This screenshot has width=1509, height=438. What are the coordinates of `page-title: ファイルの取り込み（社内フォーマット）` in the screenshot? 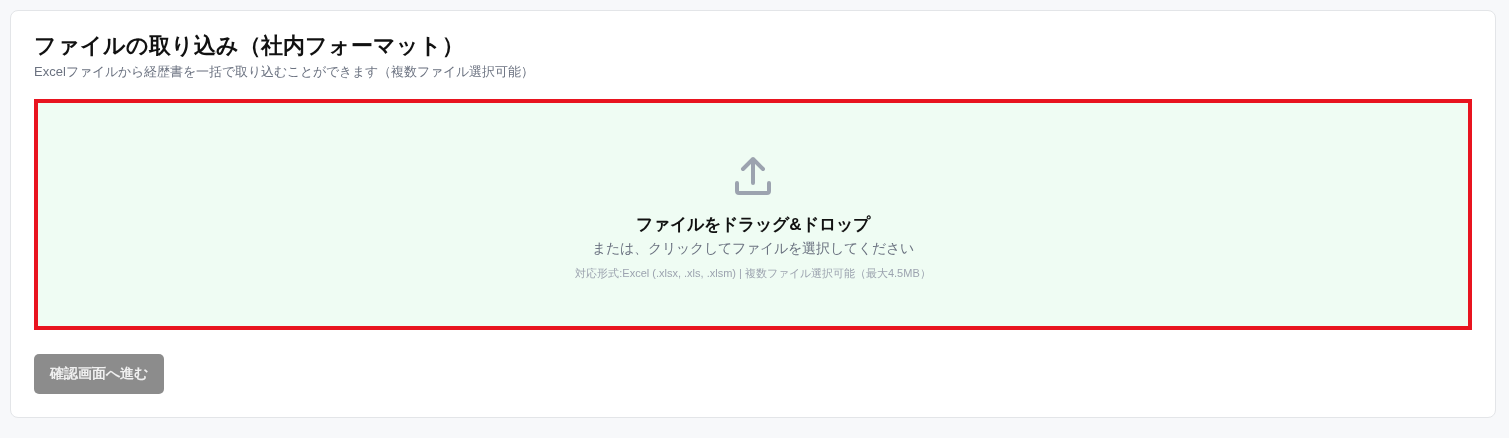 It's located at (249, 46).